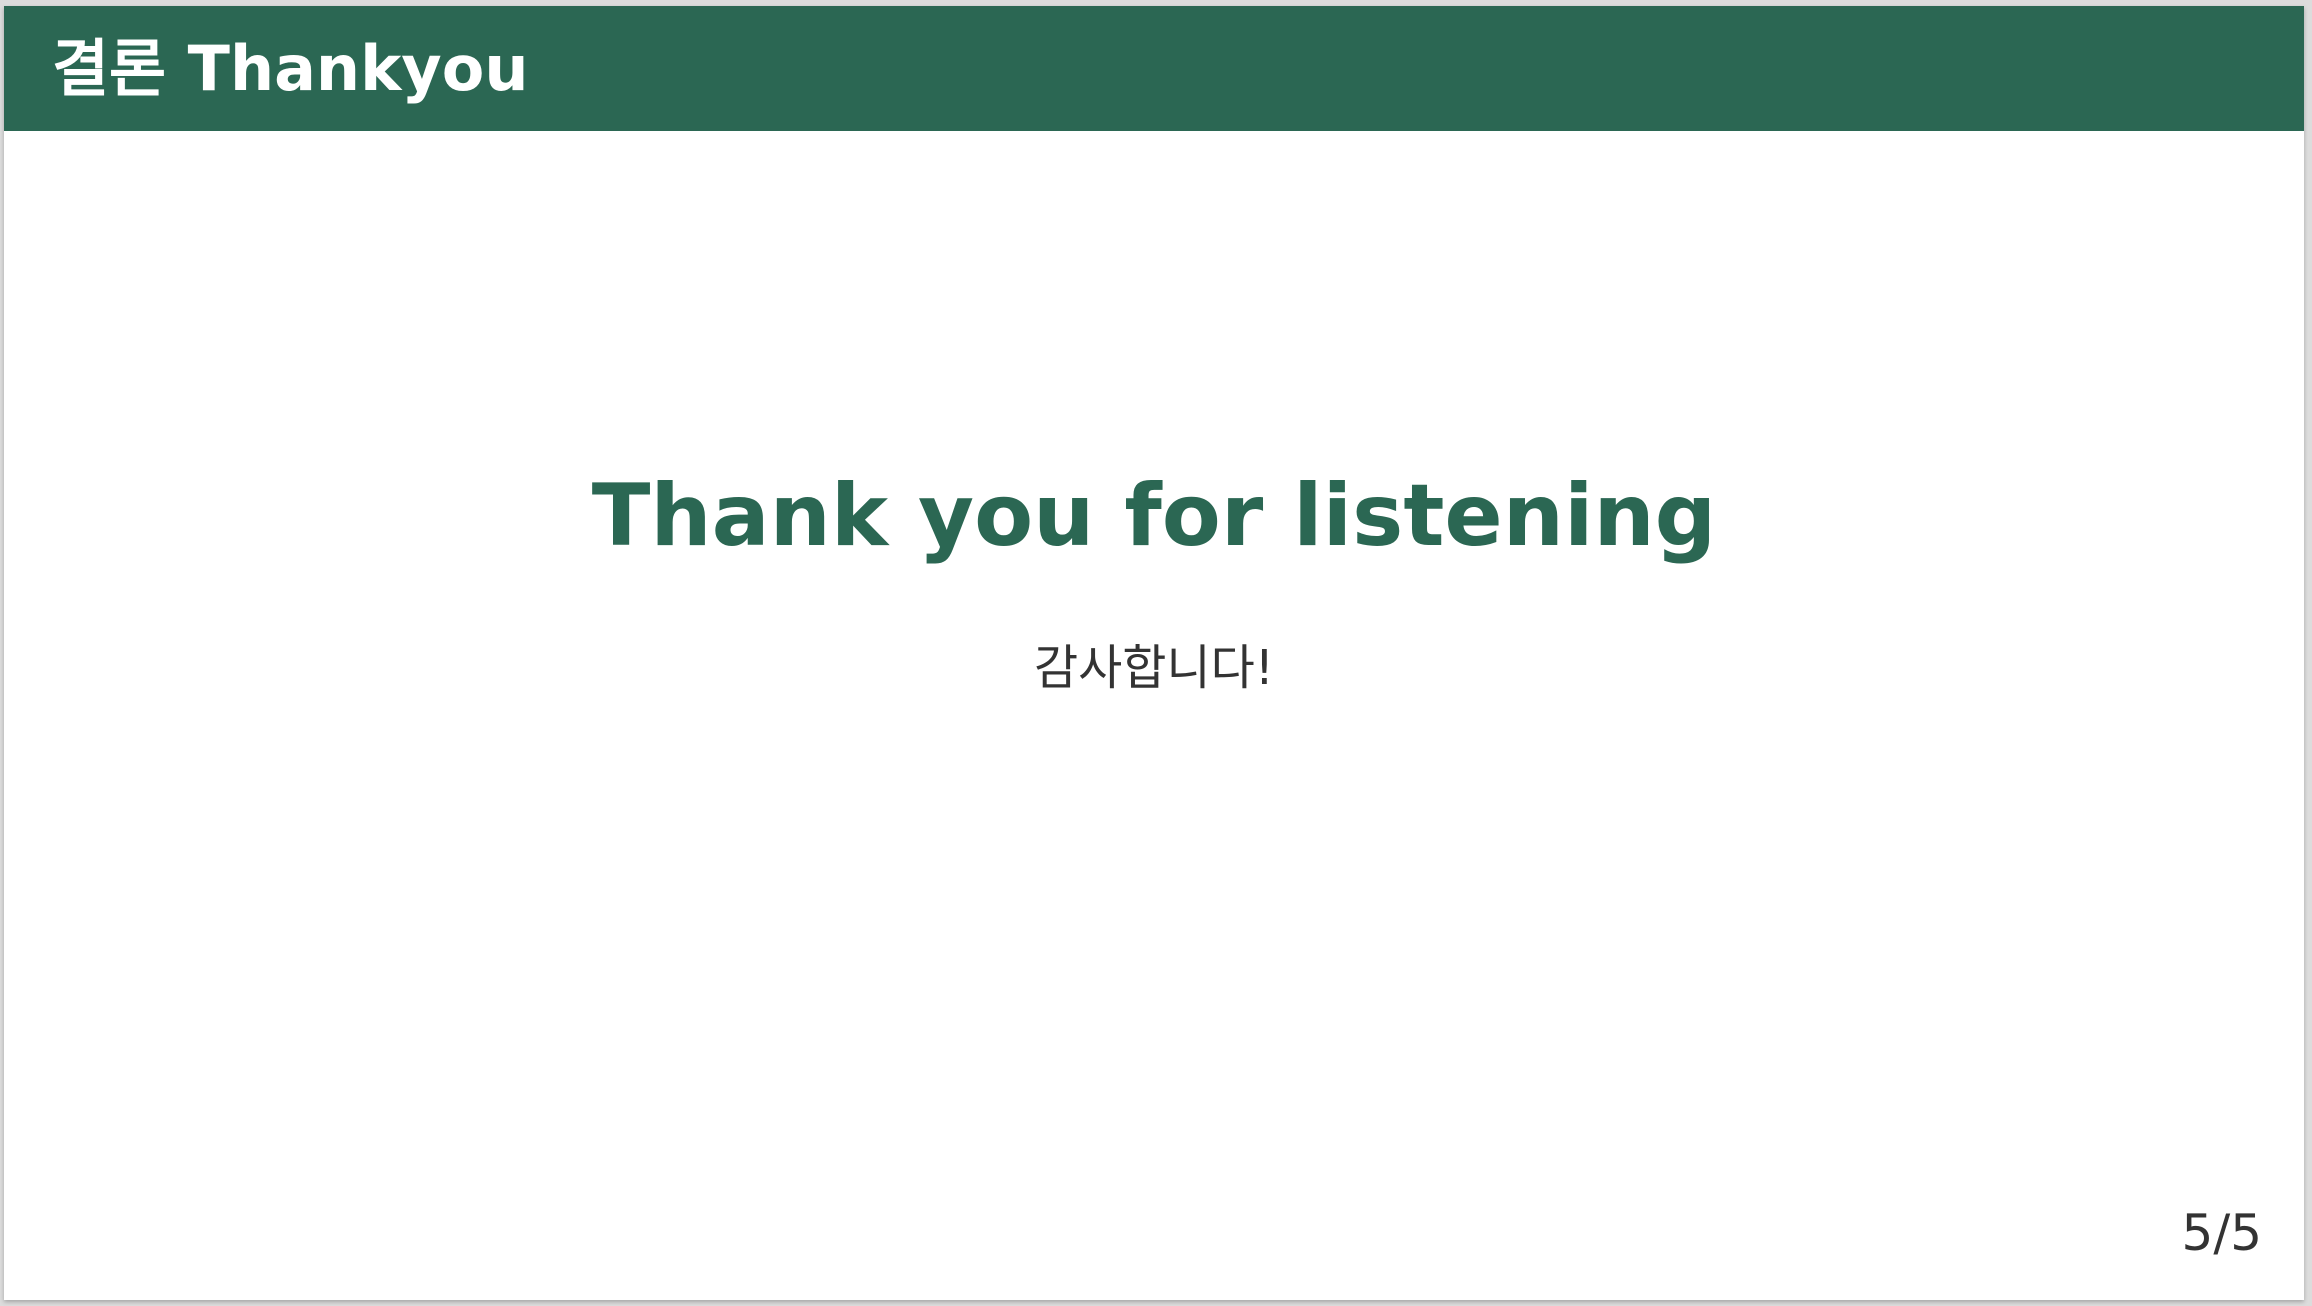 This screenshot has height=1306, width=2312. Describe the element at coordinates (290, 68) in the screenshot. I see `header-title: 결론 Thankyou` at that location.